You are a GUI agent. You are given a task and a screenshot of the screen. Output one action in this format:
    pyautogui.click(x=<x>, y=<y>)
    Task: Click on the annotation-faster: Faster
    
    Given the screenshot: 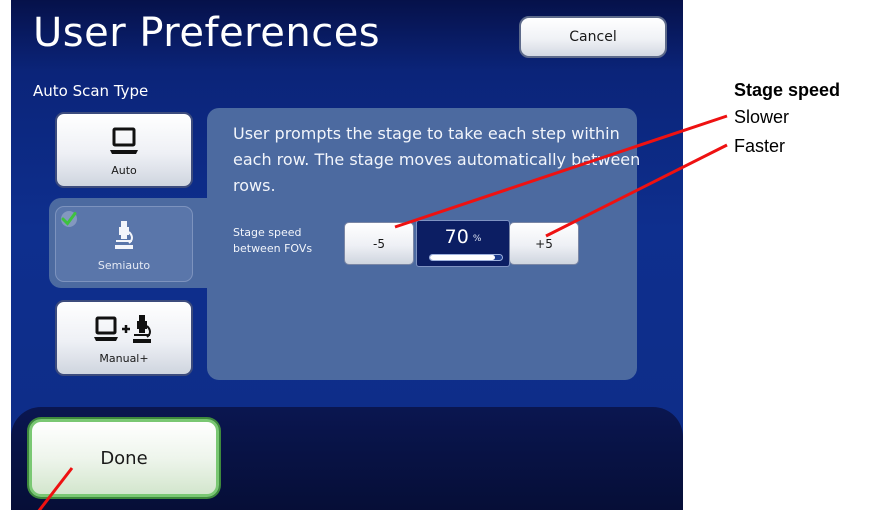 What is the action you would take?
    pyautogui.click(x=760, y=146)
    